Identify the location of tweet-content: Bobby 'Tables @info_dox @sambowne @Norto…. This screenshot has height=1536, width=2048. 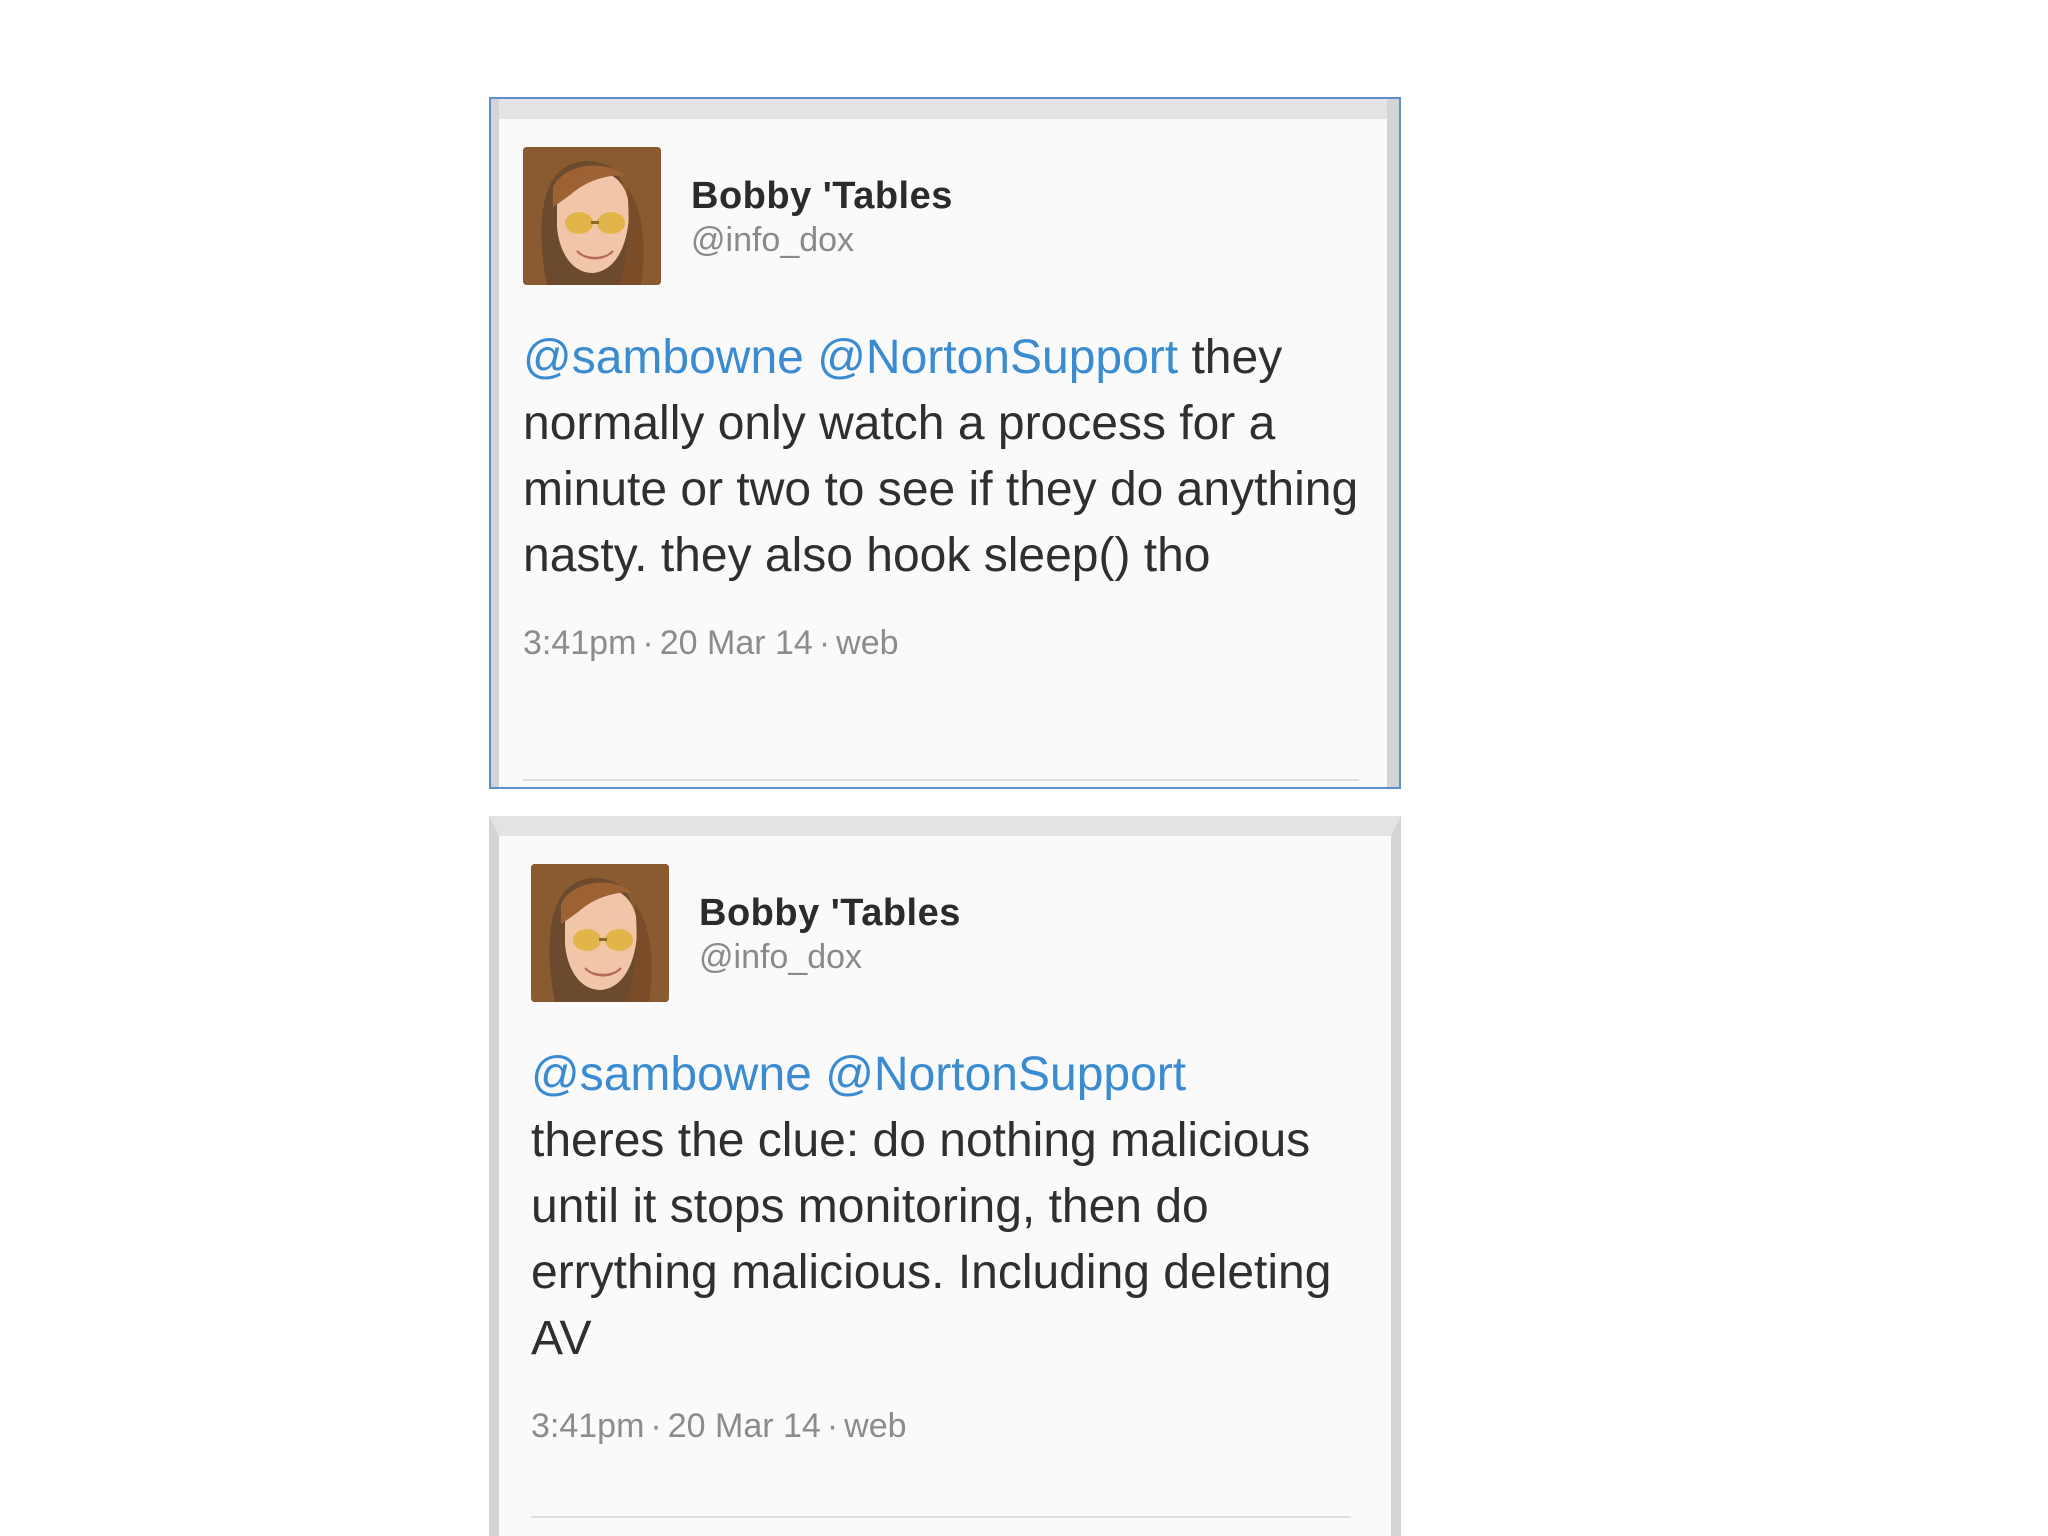
(941, 406).